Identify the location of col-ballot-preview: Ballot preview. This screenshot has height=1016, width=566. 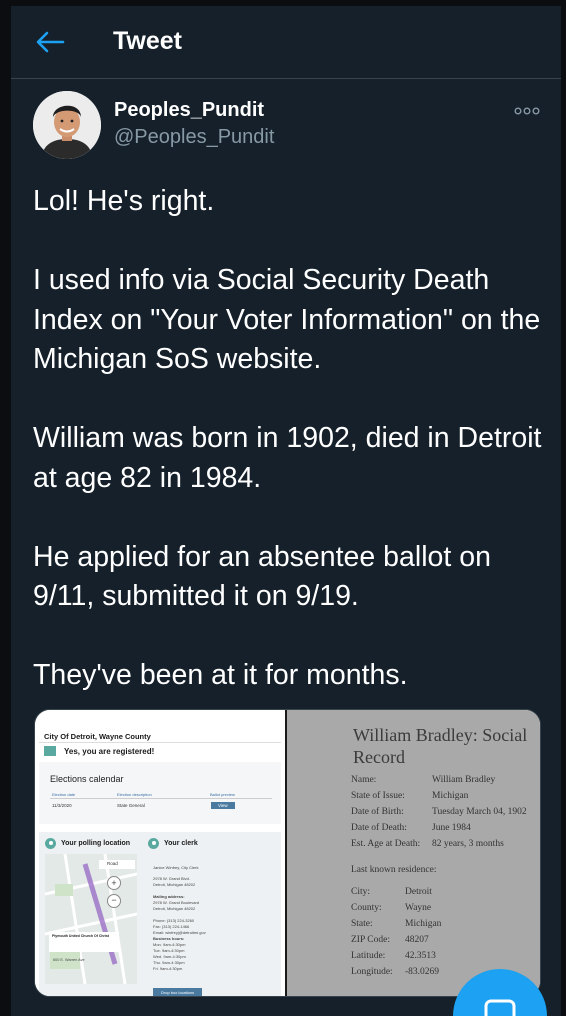
(222, 794).